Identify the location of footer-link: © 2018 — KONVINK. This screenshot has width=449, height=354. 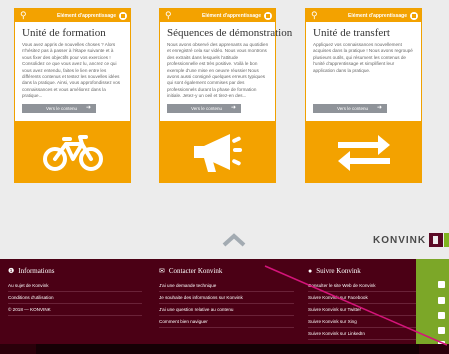
(75, 310).